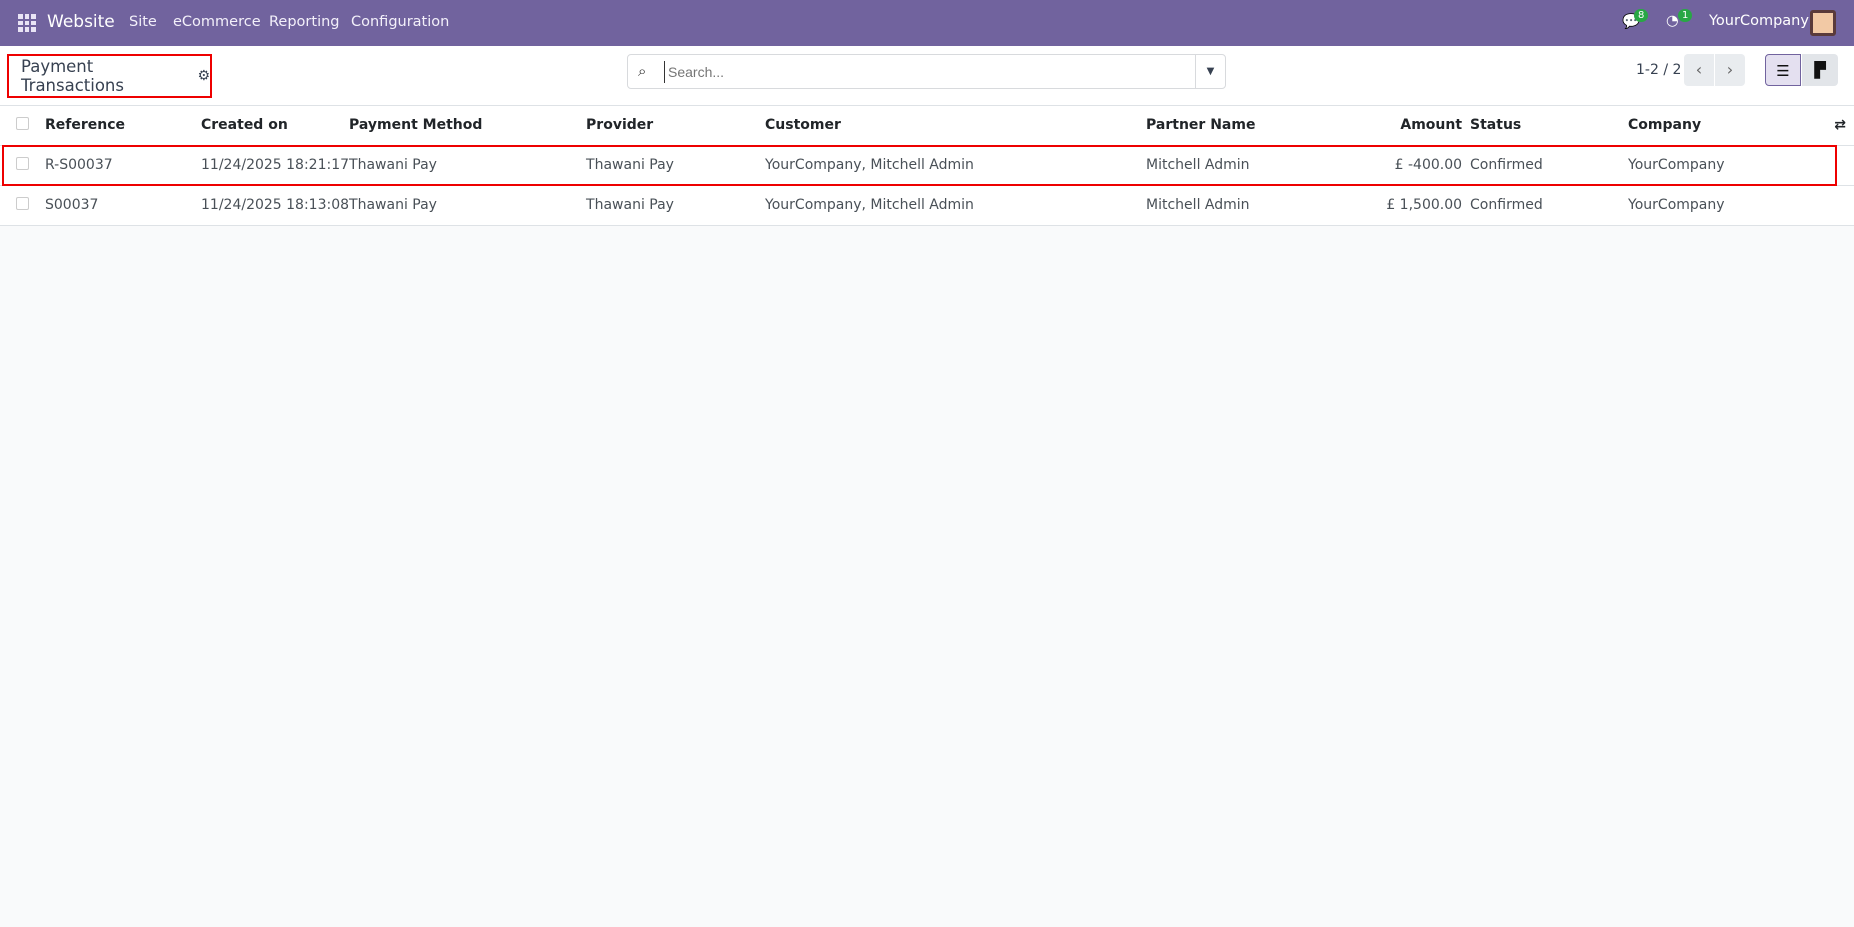  Describe the element at coordinates (1823, 23) in the screenshot. I see `user-avatar` at that location.